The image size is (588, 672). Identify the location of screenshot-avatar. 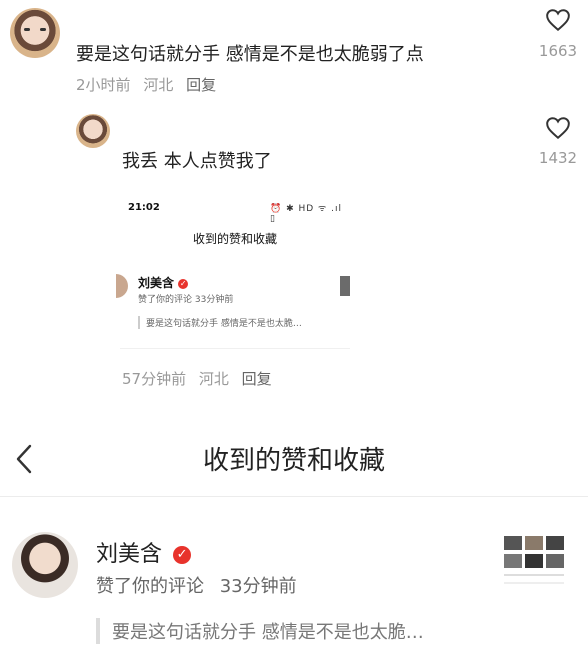
(122, 286).